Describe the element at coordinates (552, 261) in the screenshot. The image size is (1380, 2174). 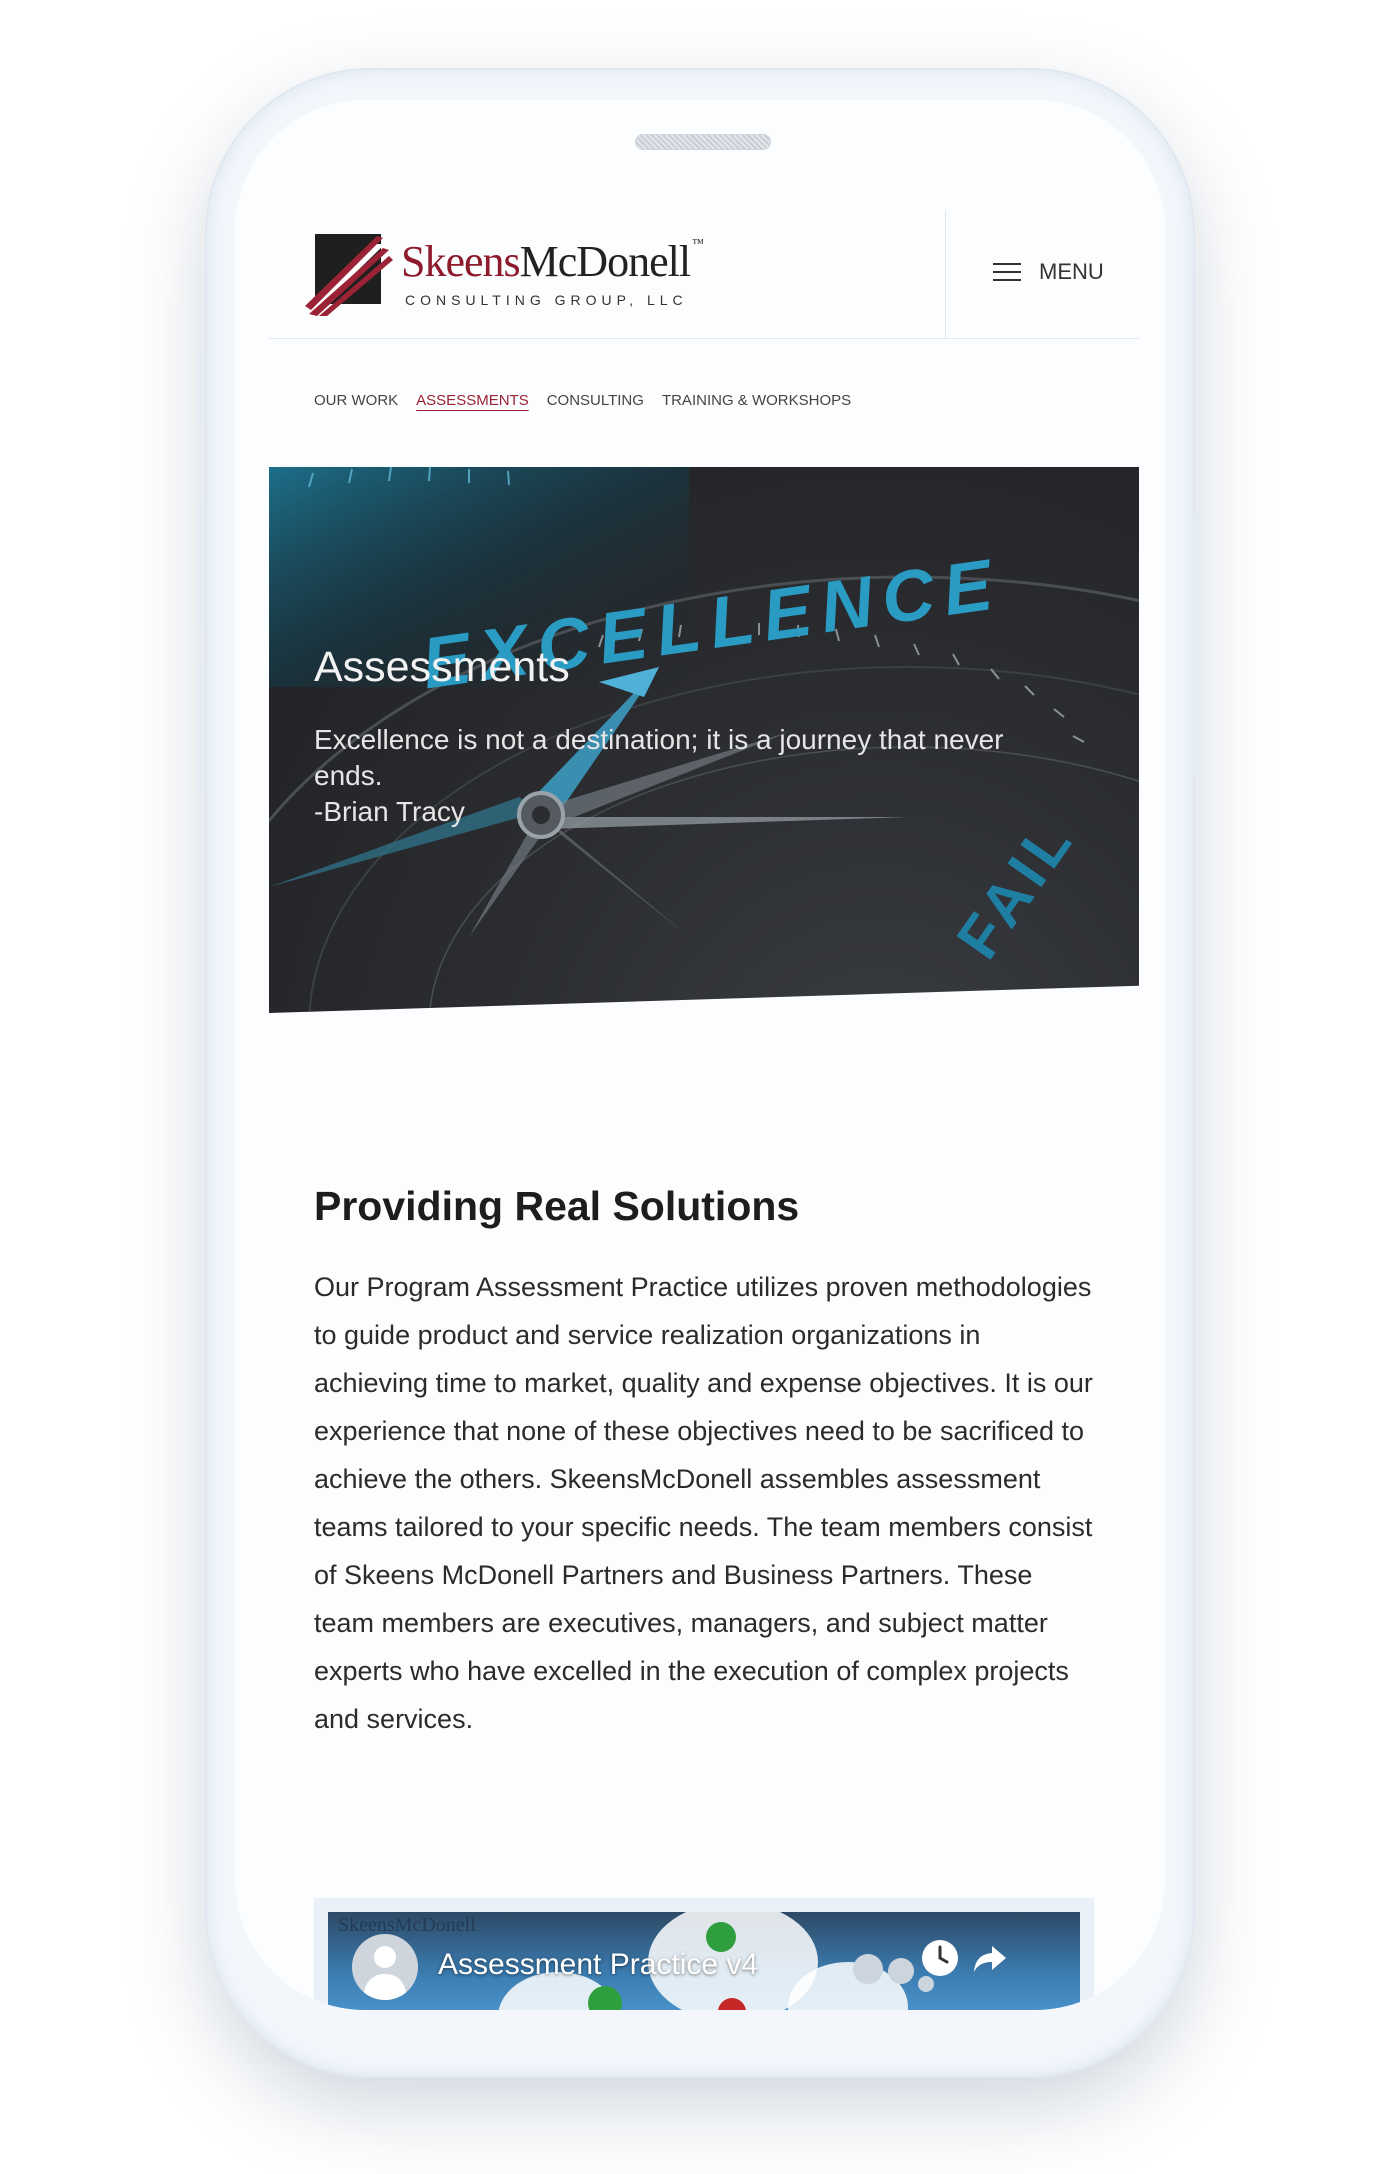
I see `logo-brand-text: SkeensMcDonell ™` at that location.